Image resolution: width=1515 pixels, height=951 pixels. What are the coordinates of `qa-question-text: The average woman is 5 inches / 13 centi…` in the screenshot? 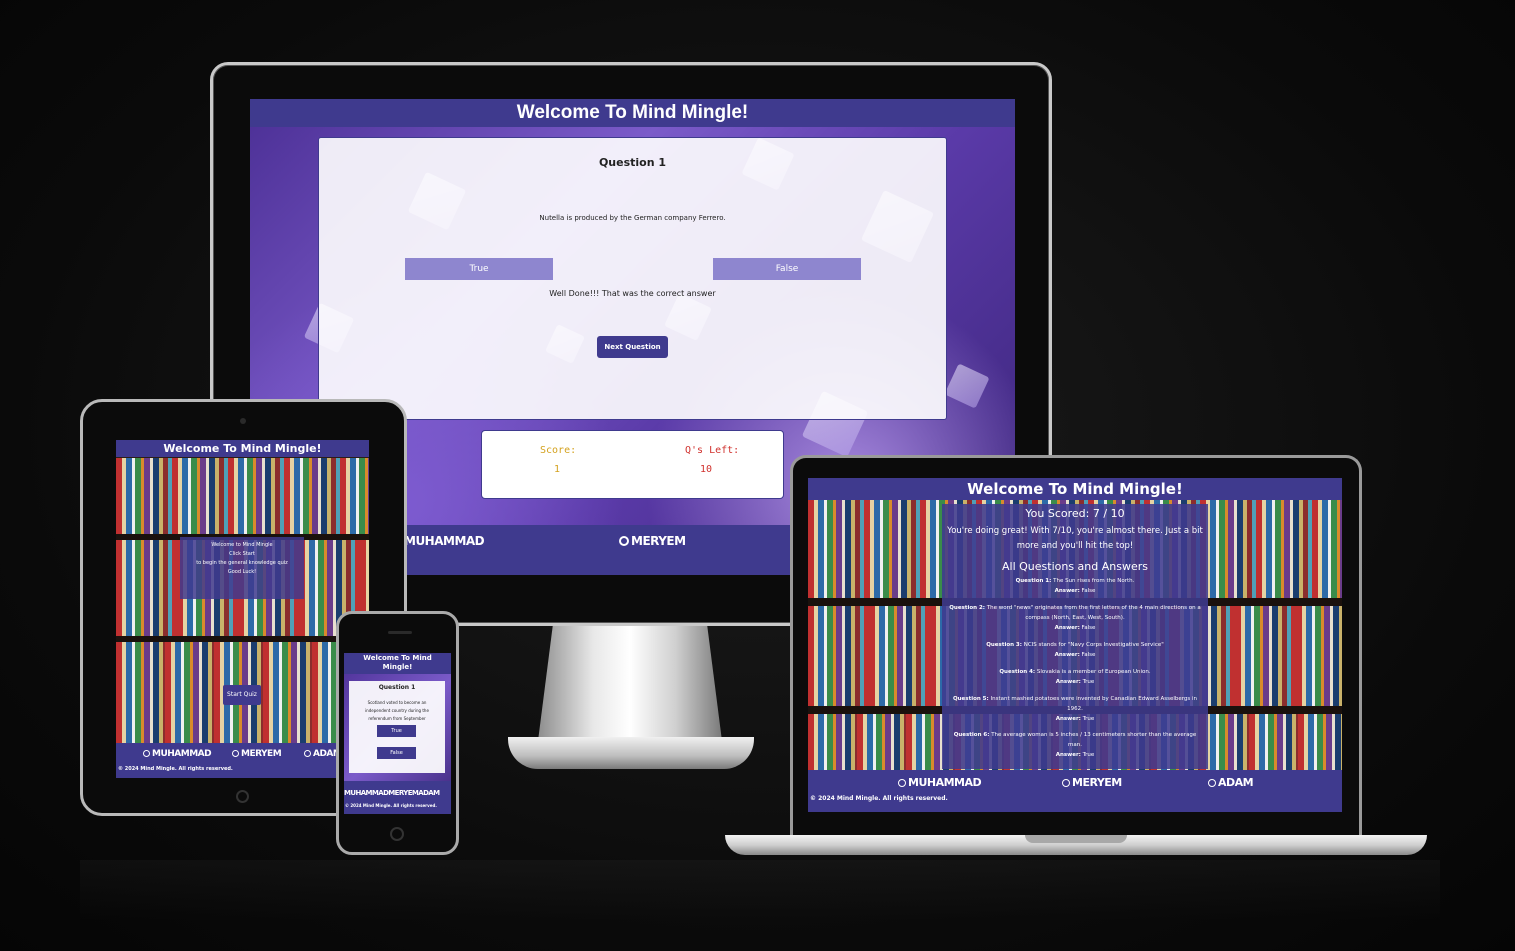 It's located at (1094, 735).